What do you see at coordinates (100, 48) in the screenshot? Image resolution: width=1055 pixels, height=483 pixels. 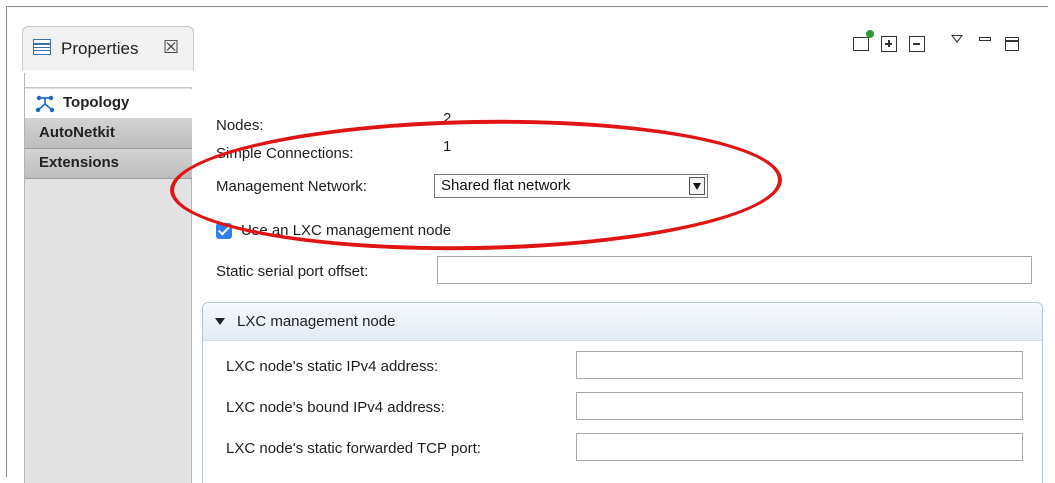 I see `view-tab-title: Properties` at bounding box center [100, 48].